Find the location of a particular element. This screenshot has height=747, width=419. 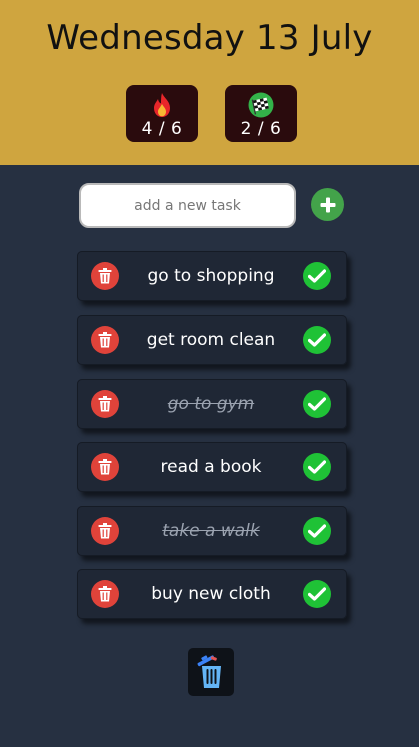

task-item: get room clean is located at coordinates (212, 340).